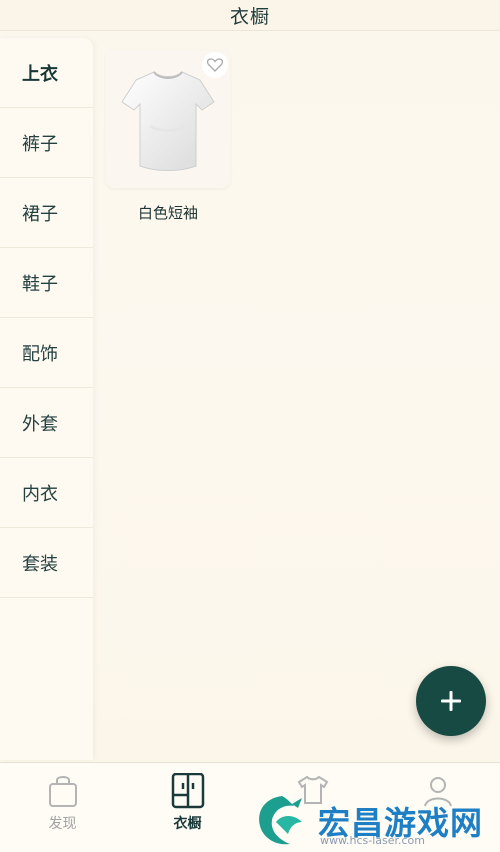 The width and height of the screenshot is (500, 852). I want to click on tshirt-image, so click(168, 121).